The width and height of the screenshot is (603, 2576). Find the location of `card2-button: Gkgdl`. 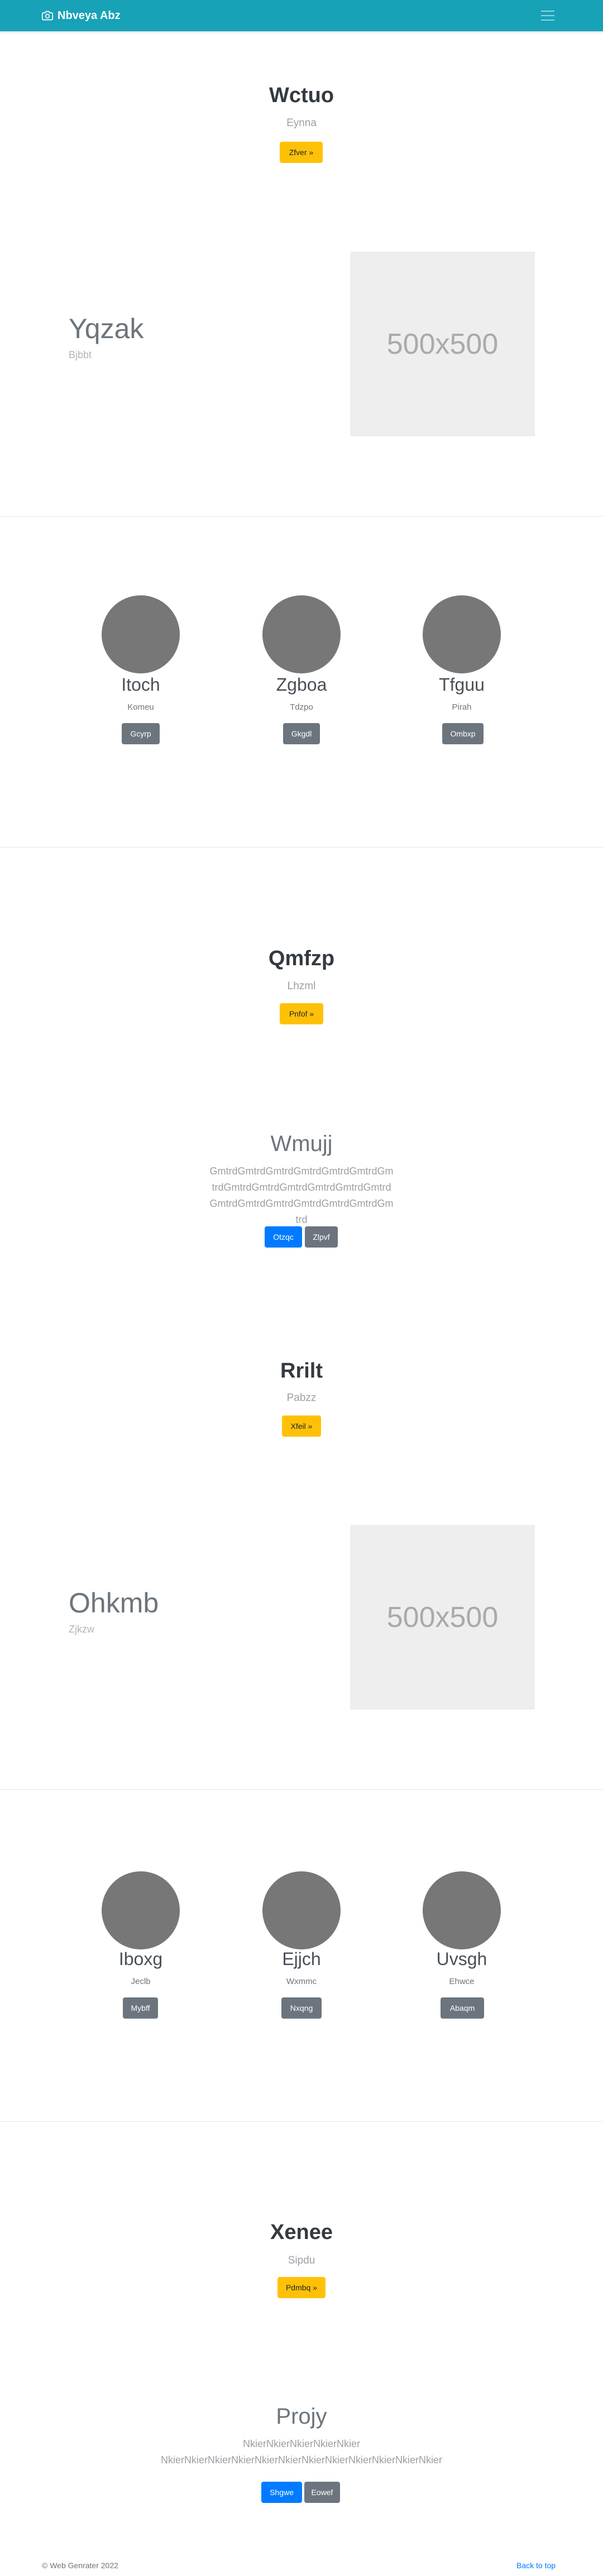

card2-button: Gkgdl is located at coordinates (301, 734).